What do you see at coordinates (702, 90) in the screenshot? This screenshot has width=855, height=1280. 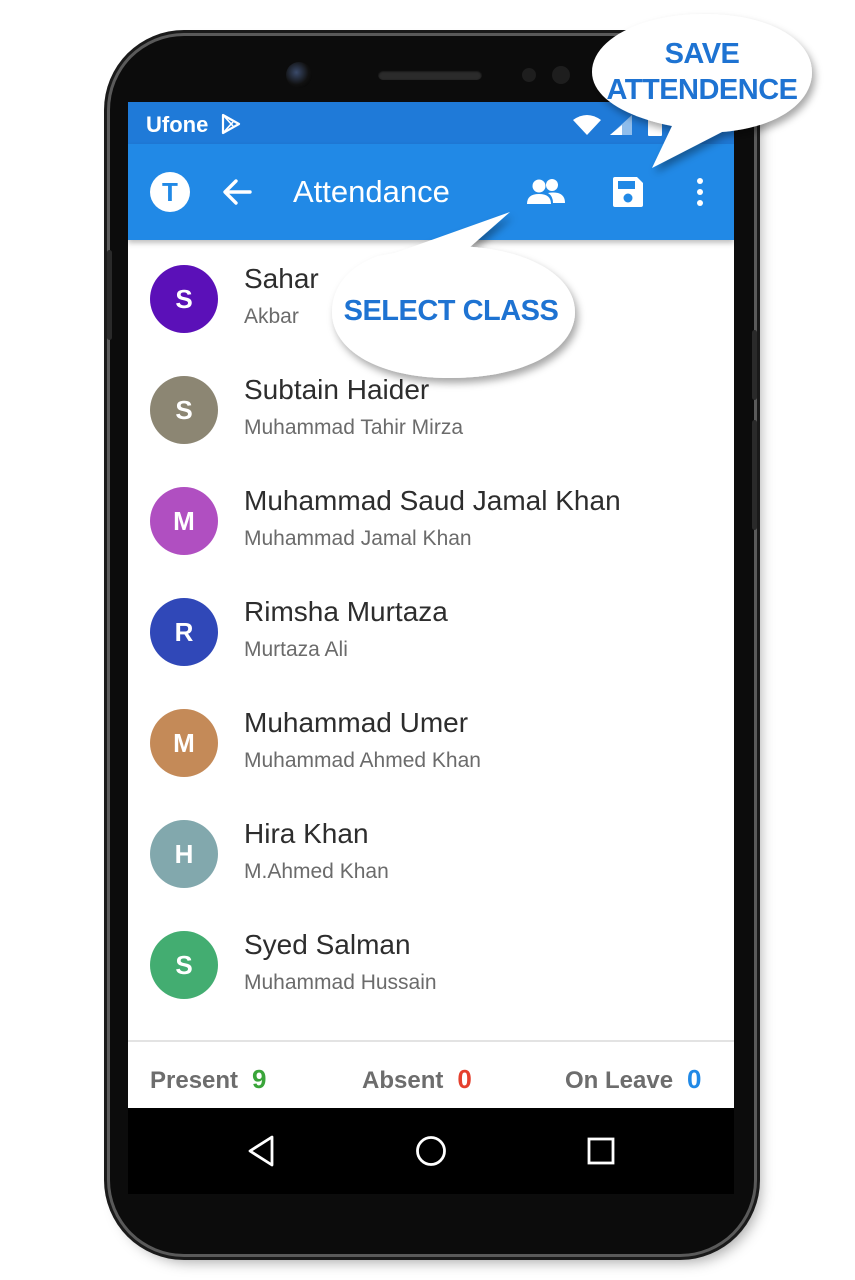 I see `save-label-line2: ATTENDENCE` at bounding box center [702, 90].